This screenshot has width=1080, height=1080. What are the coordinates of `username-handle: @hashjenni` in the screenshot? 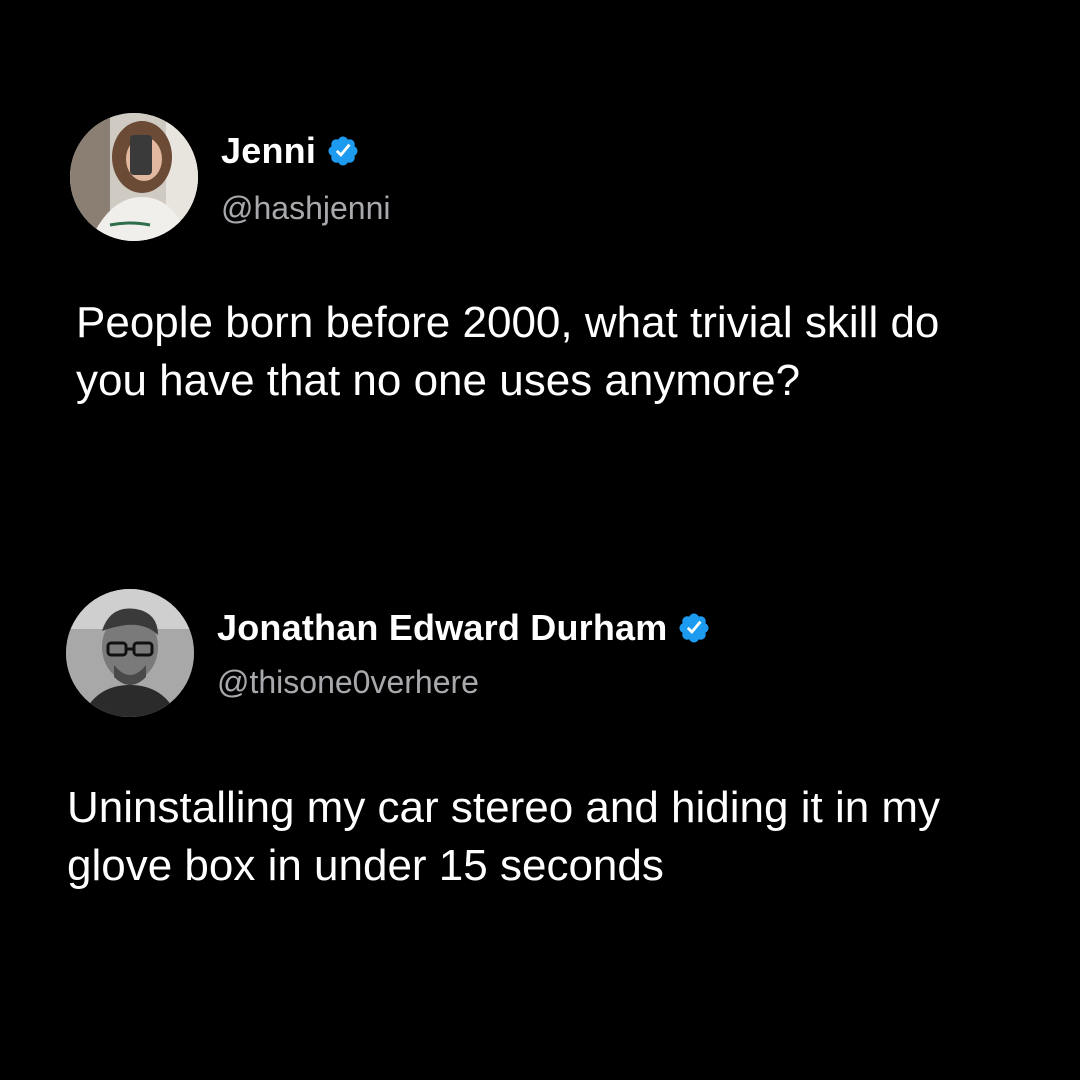 It's located at (305, 208).